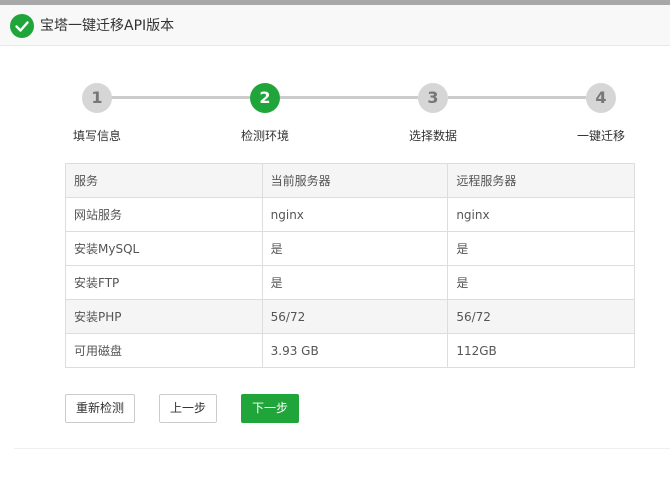  Describe the element at coordinates (601, 136) in the screenshot. I see `step-4-label: 一键迁移` at that location.